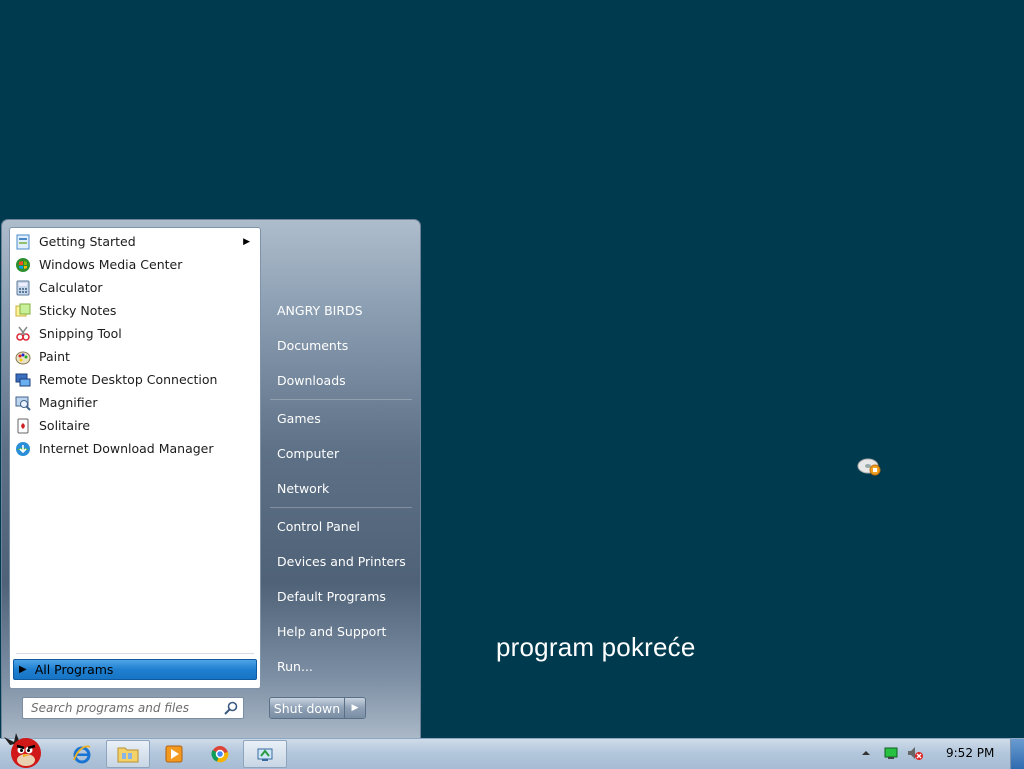 The image size is (1024, 769). I want to click on program-label: Internet Download Manager, so click(126, 448).